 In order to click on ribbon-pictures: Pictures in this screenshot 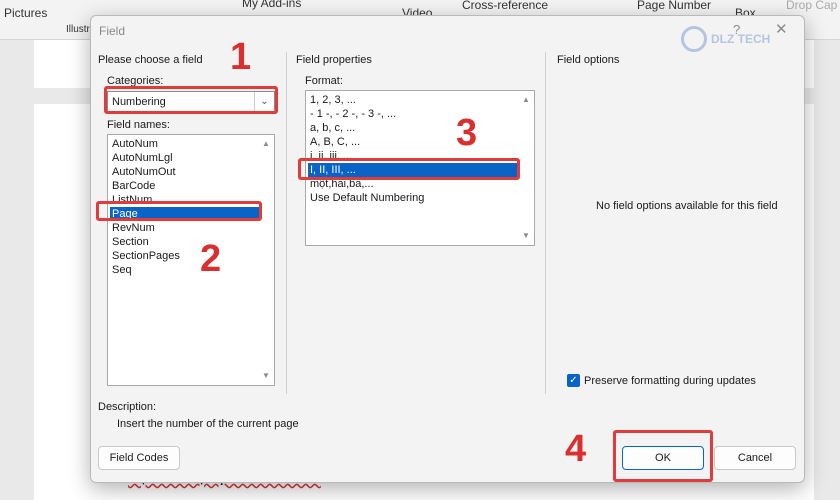, I will do `click(25, 13)`.